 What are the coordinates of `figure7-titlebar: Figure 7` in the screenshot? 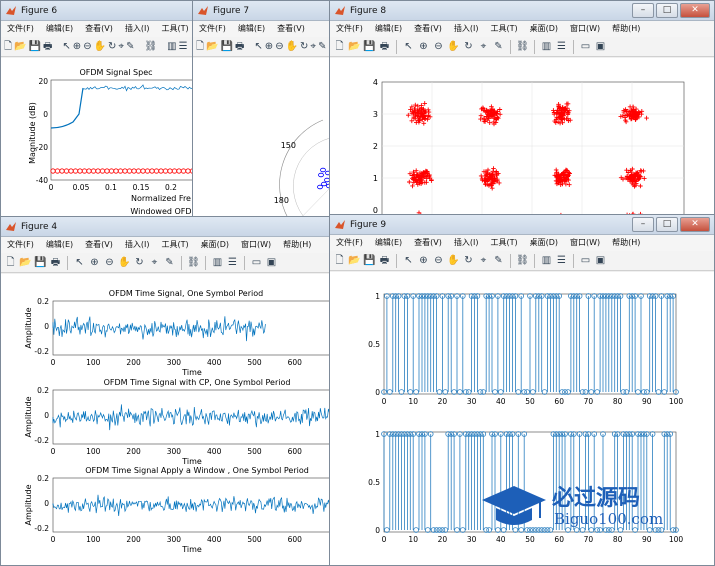 It's located at (264, 11).